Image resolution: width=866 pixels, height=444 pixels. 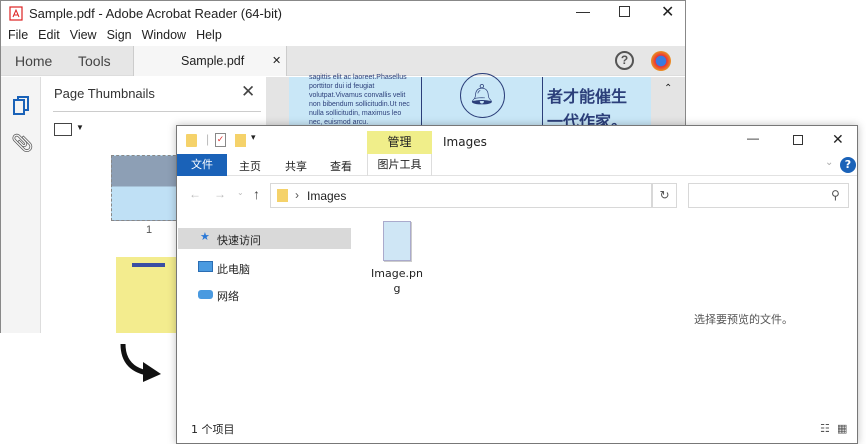 What do you see at coordinates (149, 230) in the screenshot?
I see `thumbnail-page-number: 1` at bounding box center [149, 230].